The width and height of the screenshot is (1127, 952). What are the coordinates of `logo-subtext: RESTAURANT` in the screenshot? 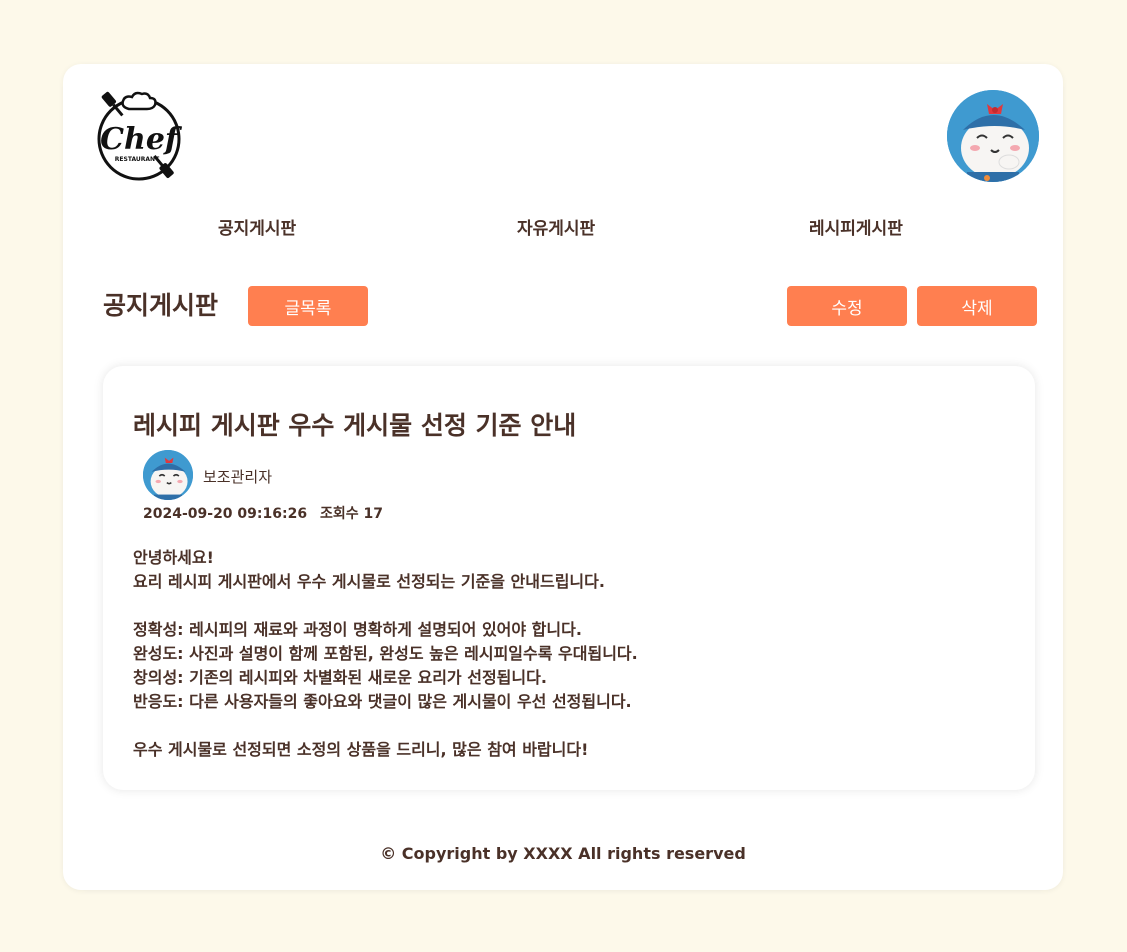 It's located at (137, 159).